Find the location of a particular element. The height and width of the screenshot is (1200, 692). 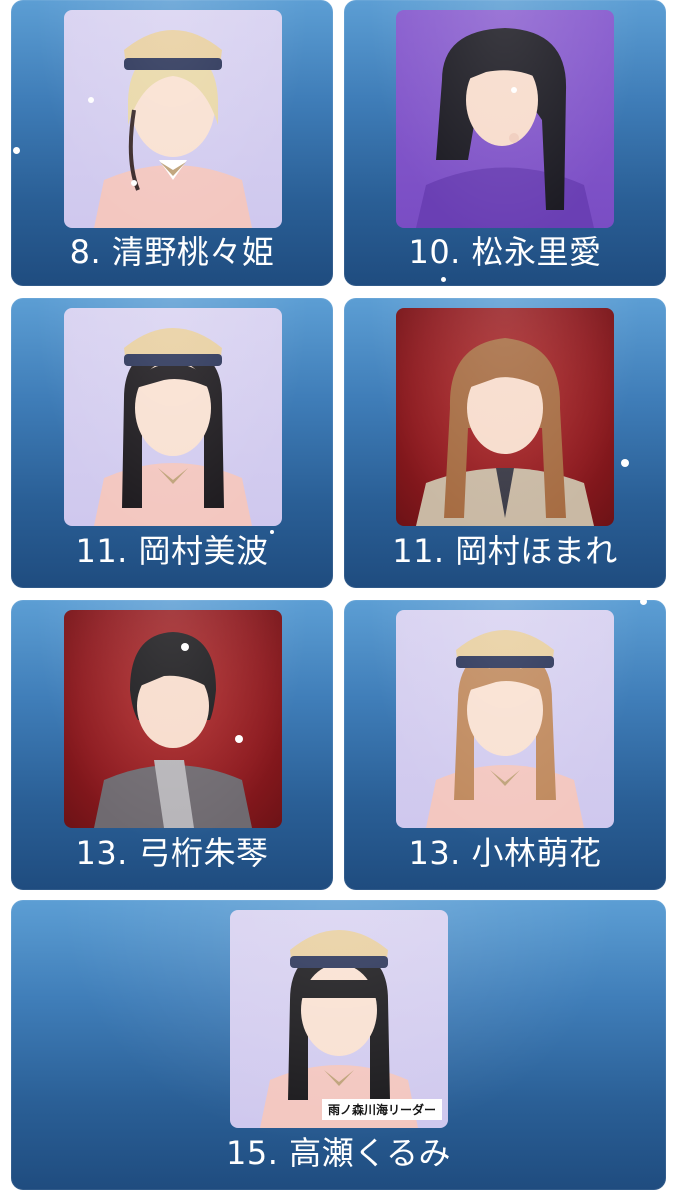

member-caption: 13. 小林萌花 is located at coordinates (505, 853).